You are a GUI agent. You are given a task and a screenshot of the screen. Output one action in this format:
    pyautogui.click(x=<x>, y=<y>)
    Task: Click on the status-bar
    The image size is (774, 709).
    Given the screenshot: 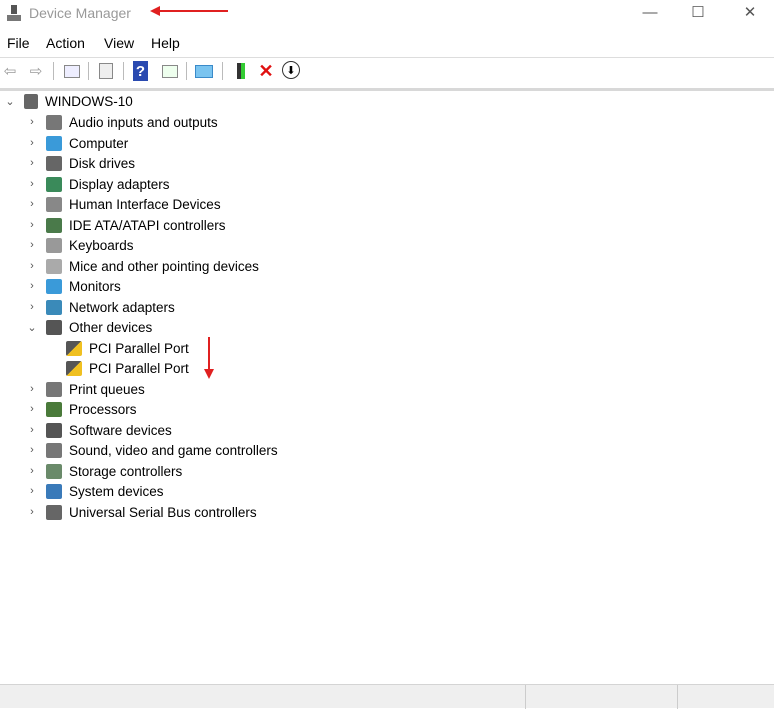 What is the action you would take?
    pyautogui.click(x=387, y=696)
    